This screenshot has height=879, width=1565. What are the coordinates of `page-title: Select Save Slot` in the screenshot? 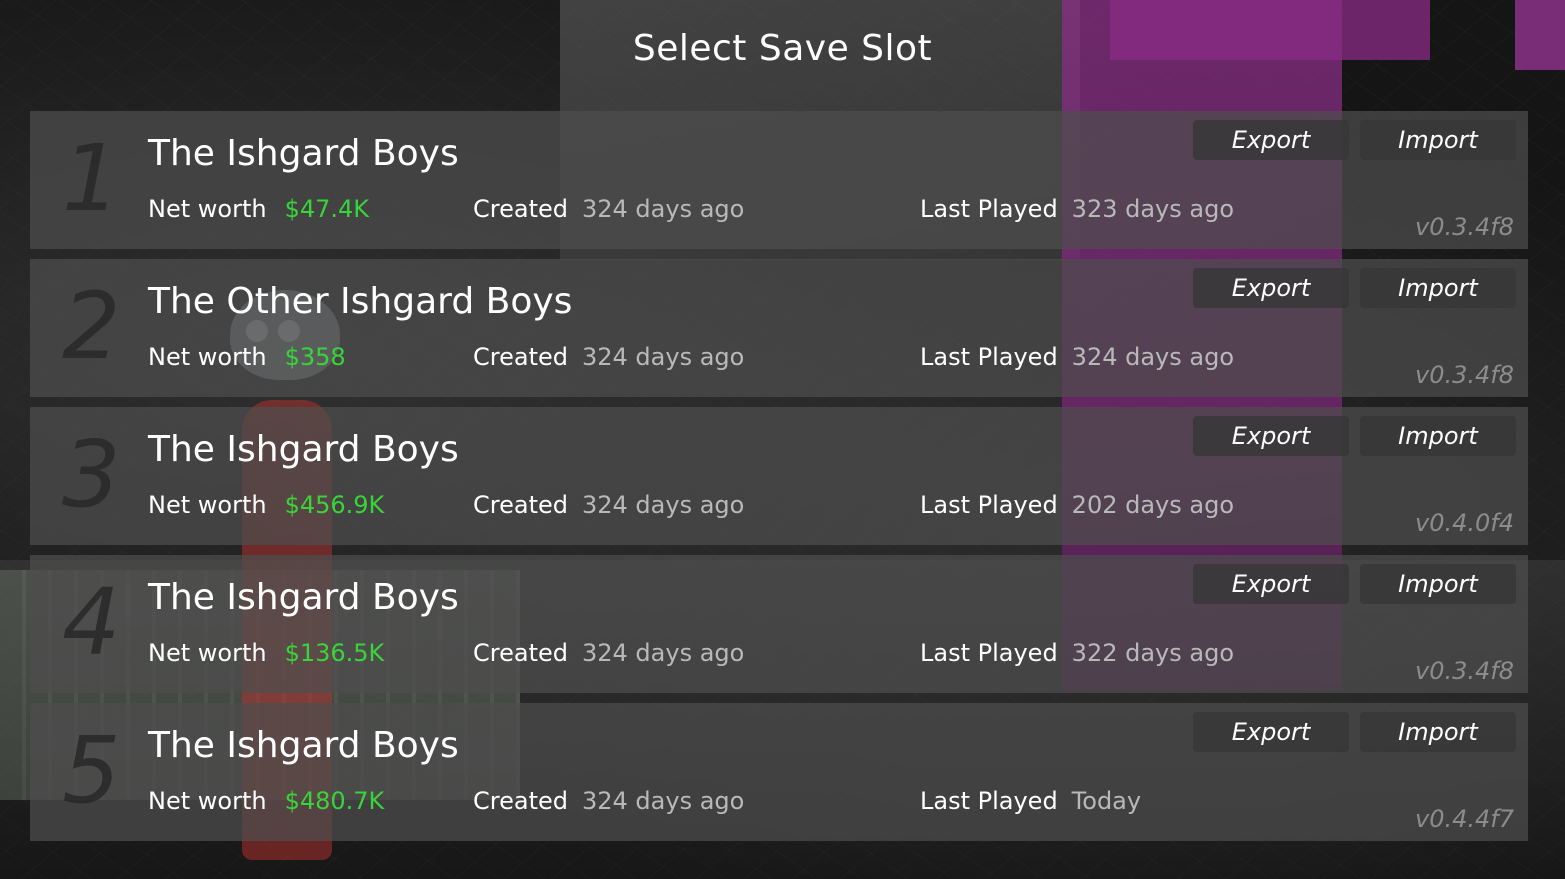 It's located at (782, 48).